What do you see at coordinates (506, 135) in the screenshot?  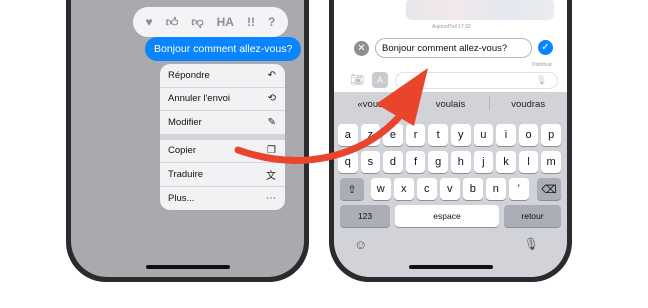 I see `key-i: i` at bounding box center [506, 135].